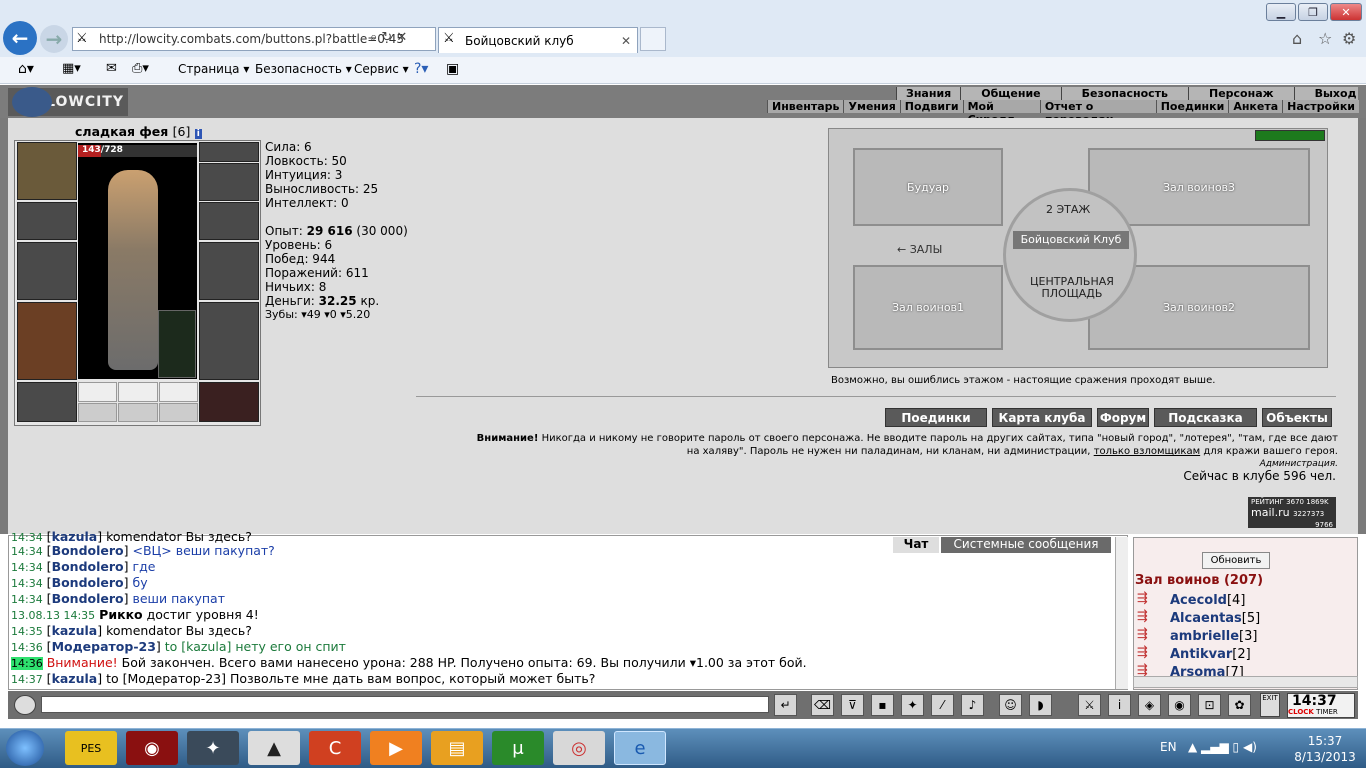  I want to click on player-item: Antikvar[2], so click(1210, 654).